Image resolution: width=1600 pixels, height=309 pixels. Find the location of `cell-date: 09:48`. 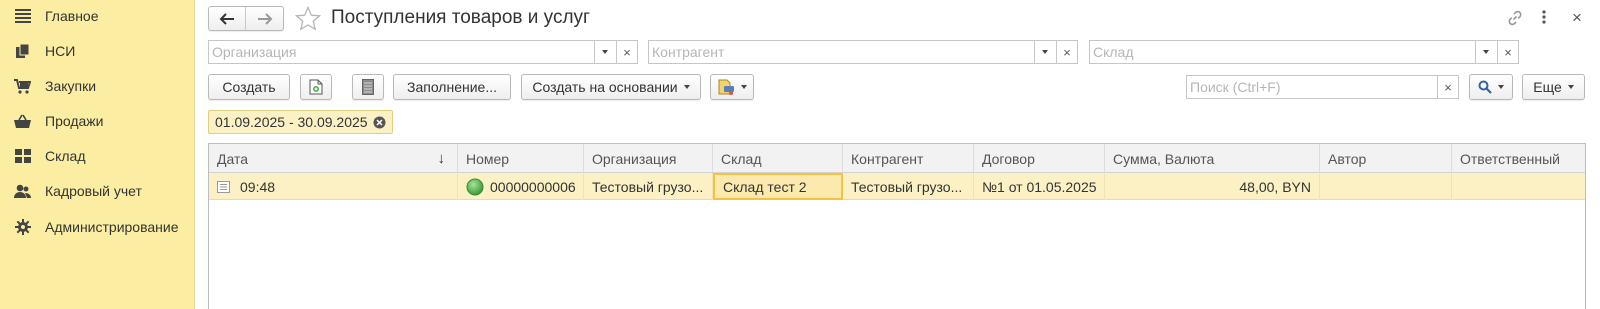

cell-date: 09:48 is located at coordinates (333, 186).